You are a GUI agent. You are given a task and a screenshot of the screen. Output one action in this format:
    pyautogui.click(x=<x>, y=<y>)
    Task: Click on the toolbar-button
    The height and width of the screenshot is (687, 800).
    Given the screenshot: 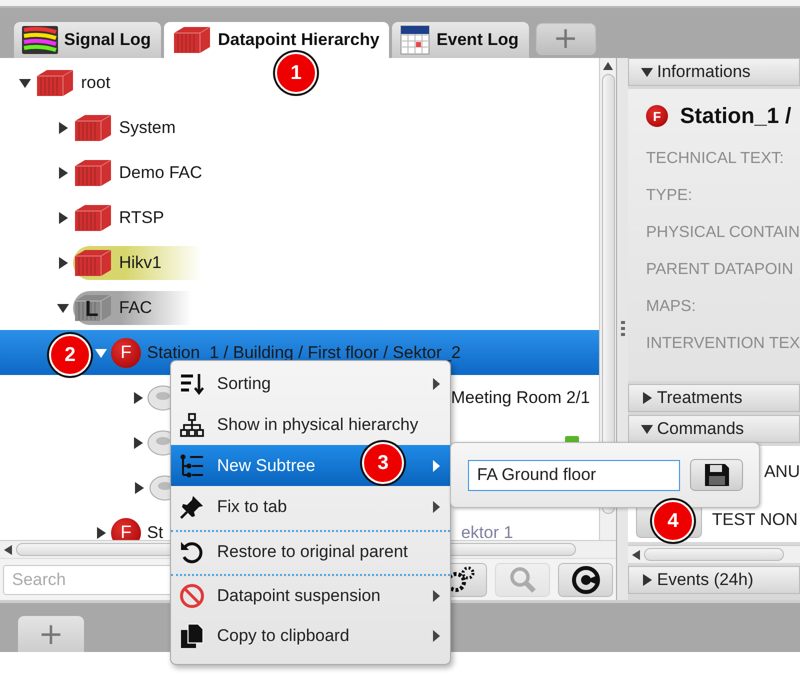 What is the action you would take?
    pyautogui.click(x=585, y=579)
    